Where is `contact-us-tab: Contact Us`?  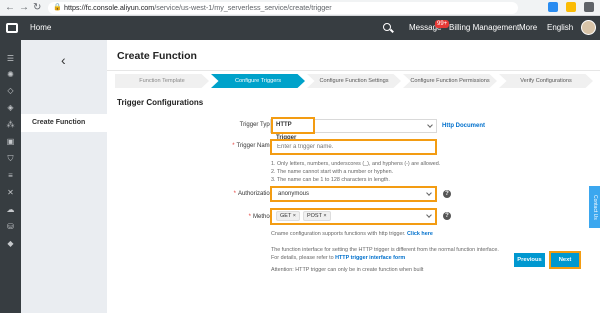 contact-us-tab: Contact Us is located at coordinates (594, 207).